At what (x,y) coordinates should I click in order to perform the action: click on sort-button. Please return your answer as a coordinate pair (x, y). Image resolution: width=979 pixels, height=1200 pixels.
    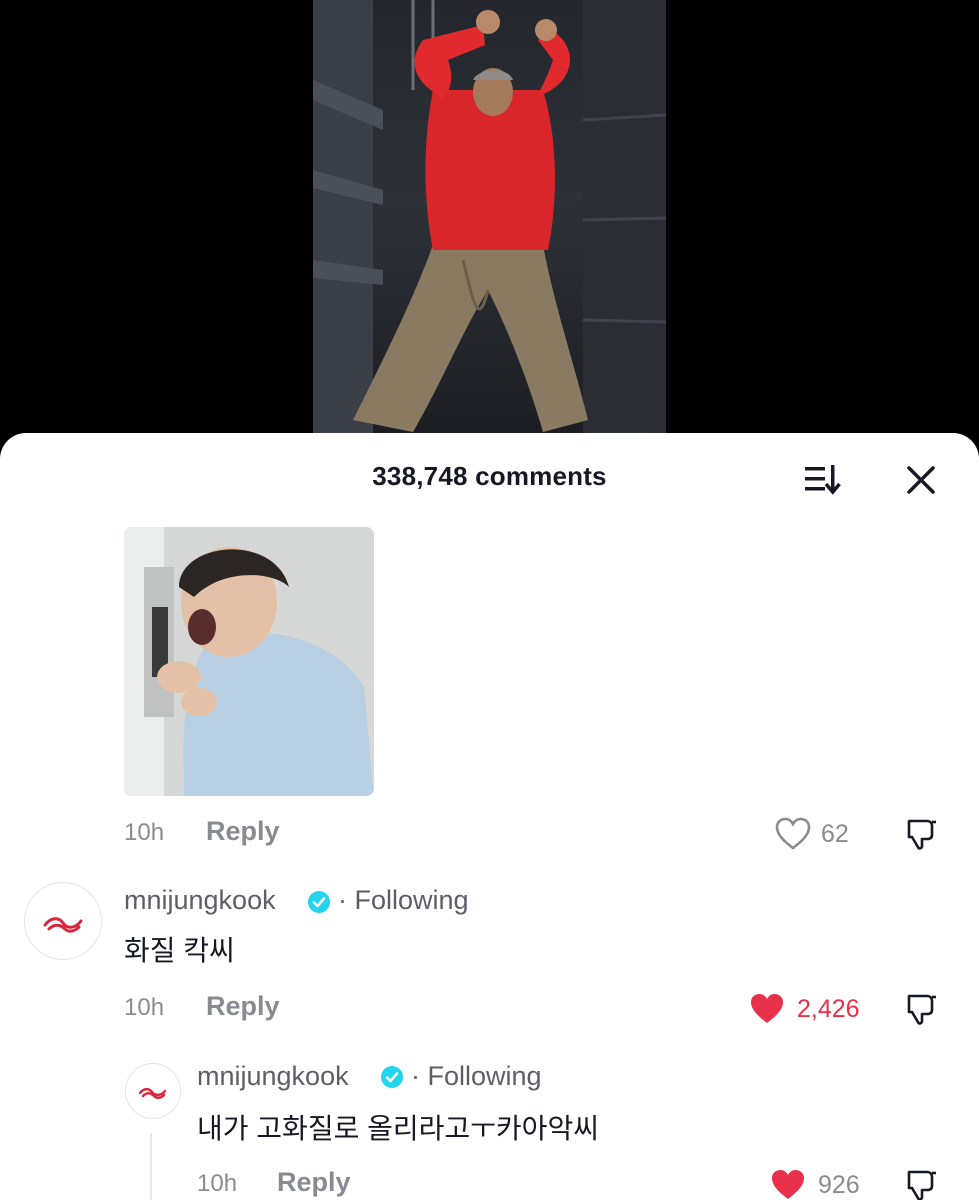
    Looking at the image, I should click on (823, 479).